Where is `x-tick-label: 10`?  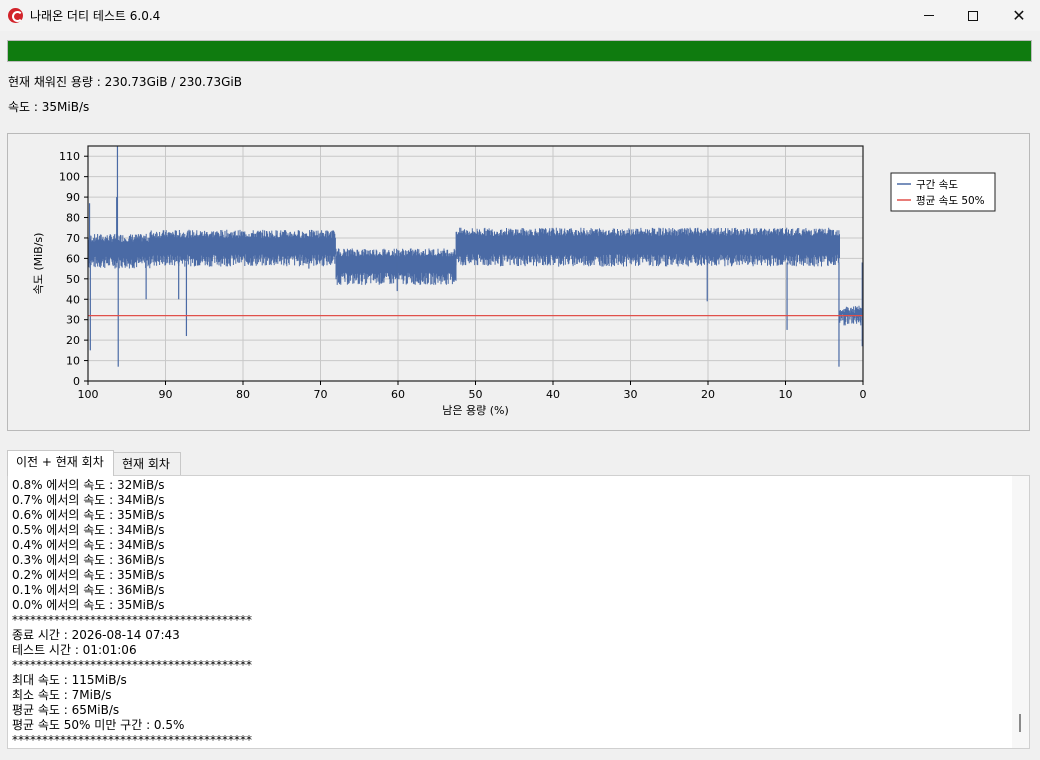
x-tick-label: 10 is located at coordinates (786, 394).